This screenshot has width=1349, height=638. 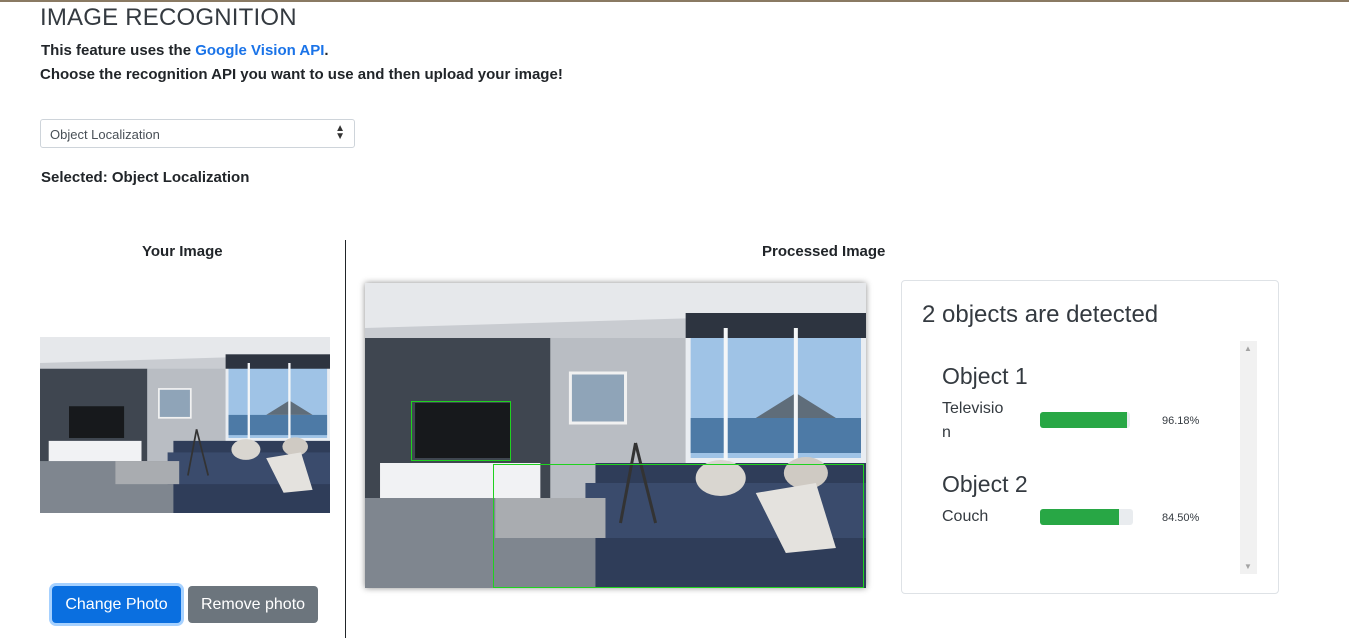 I want to click on television-bounding-box, so click(x=461, y=431).